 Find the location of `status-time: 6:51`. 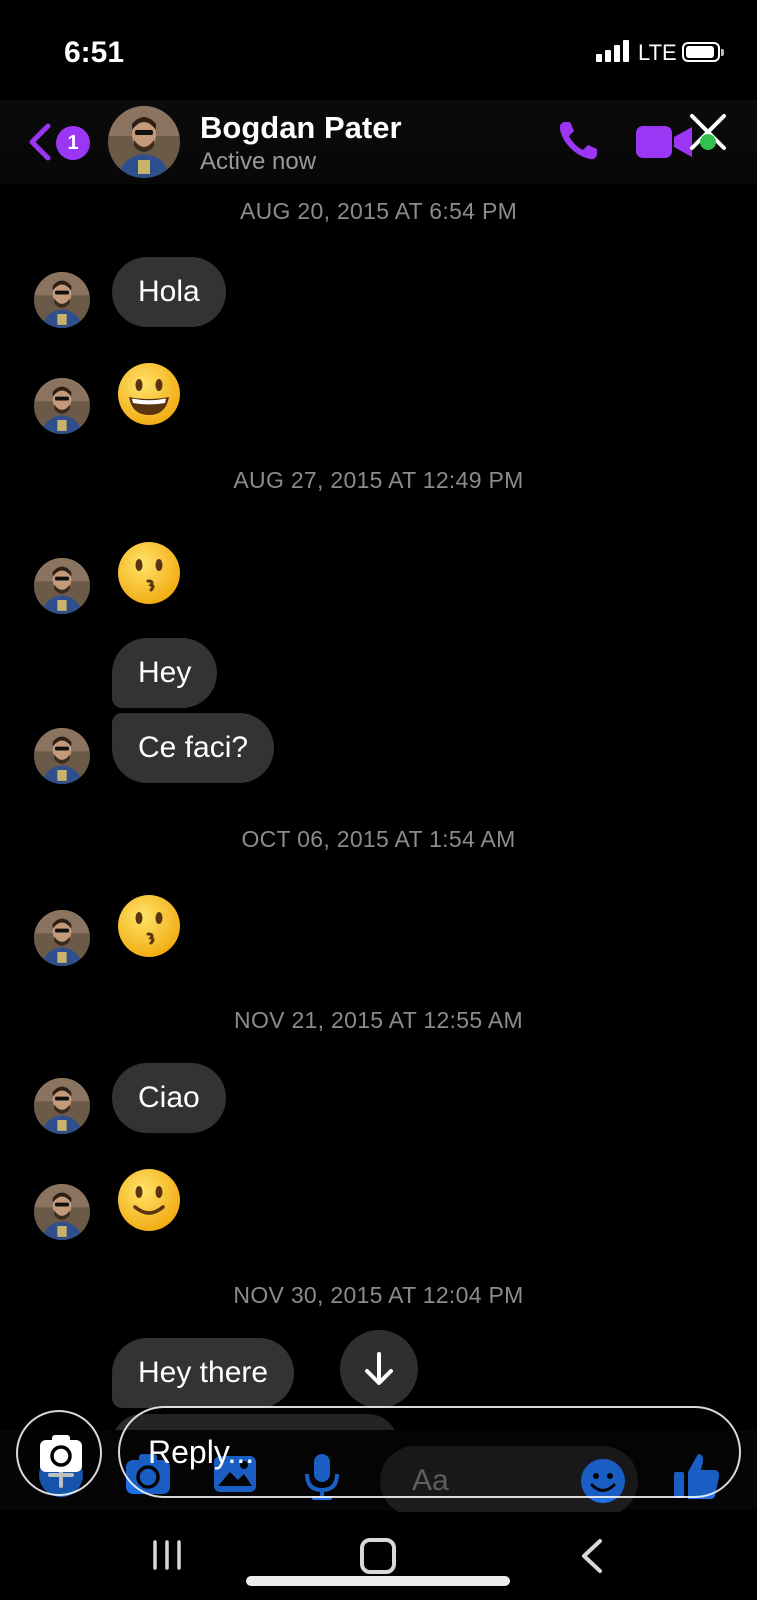

status-time: 6:51 is located at coordinates (94, 52).